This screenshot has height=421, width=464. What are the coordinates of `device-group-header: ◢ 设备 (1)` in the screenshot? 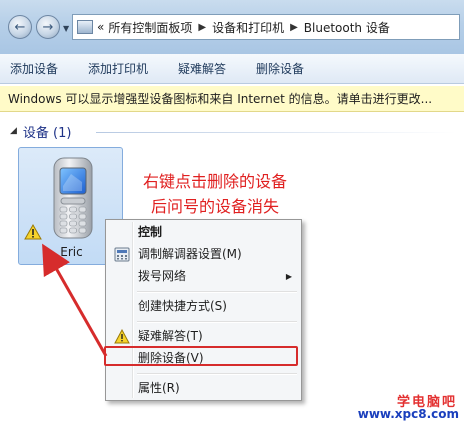 It's located at (41, 131).